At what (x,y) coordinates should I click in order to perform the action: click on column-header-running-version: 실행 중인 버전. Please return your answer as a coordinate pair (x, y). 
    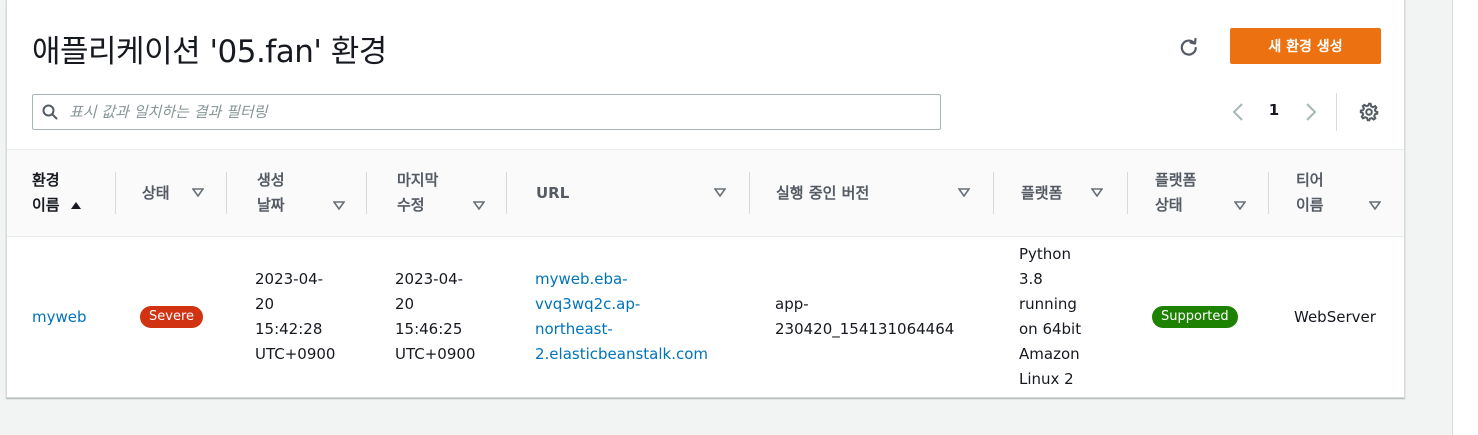
    Looking at the image, I should click on (872, 193).